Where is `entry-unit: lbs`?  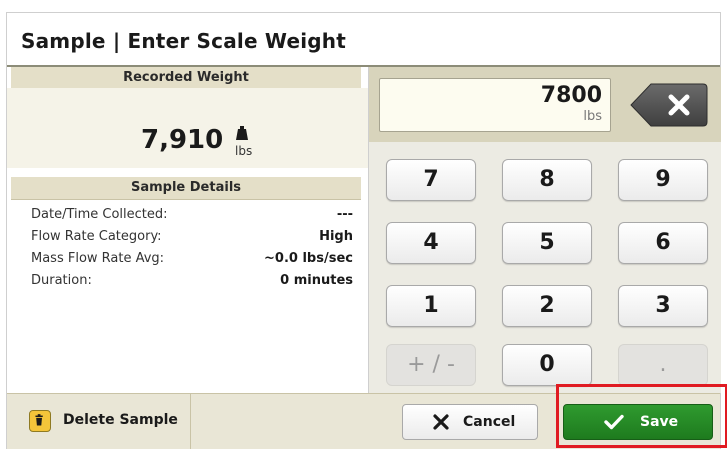
entry-unit: lbs is located at coordinates (592, 116).